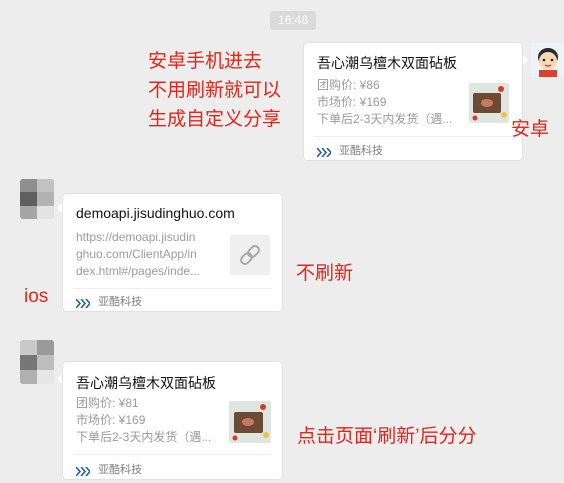 This screenshot has width=564, height=483. Describe the element at coordinates (155, 213) in the screenshot. I see `card-title: demoapi.jisudinghuo.com` at that location.